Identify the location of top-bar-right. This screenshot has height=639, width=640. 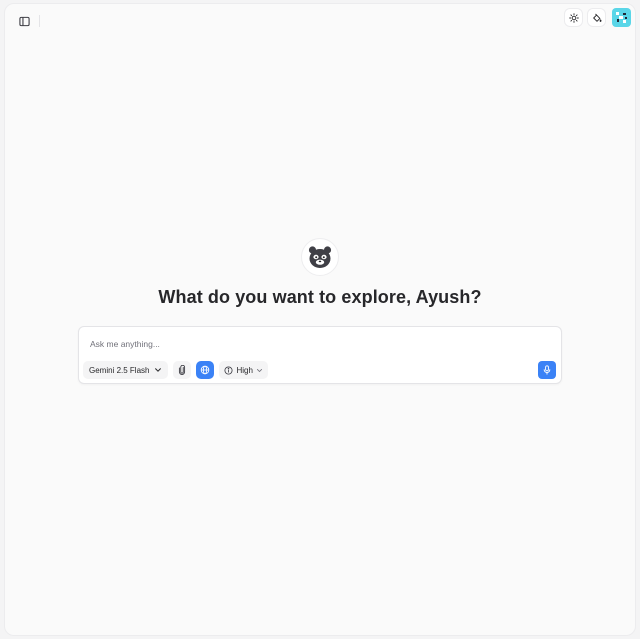
(597, 17).